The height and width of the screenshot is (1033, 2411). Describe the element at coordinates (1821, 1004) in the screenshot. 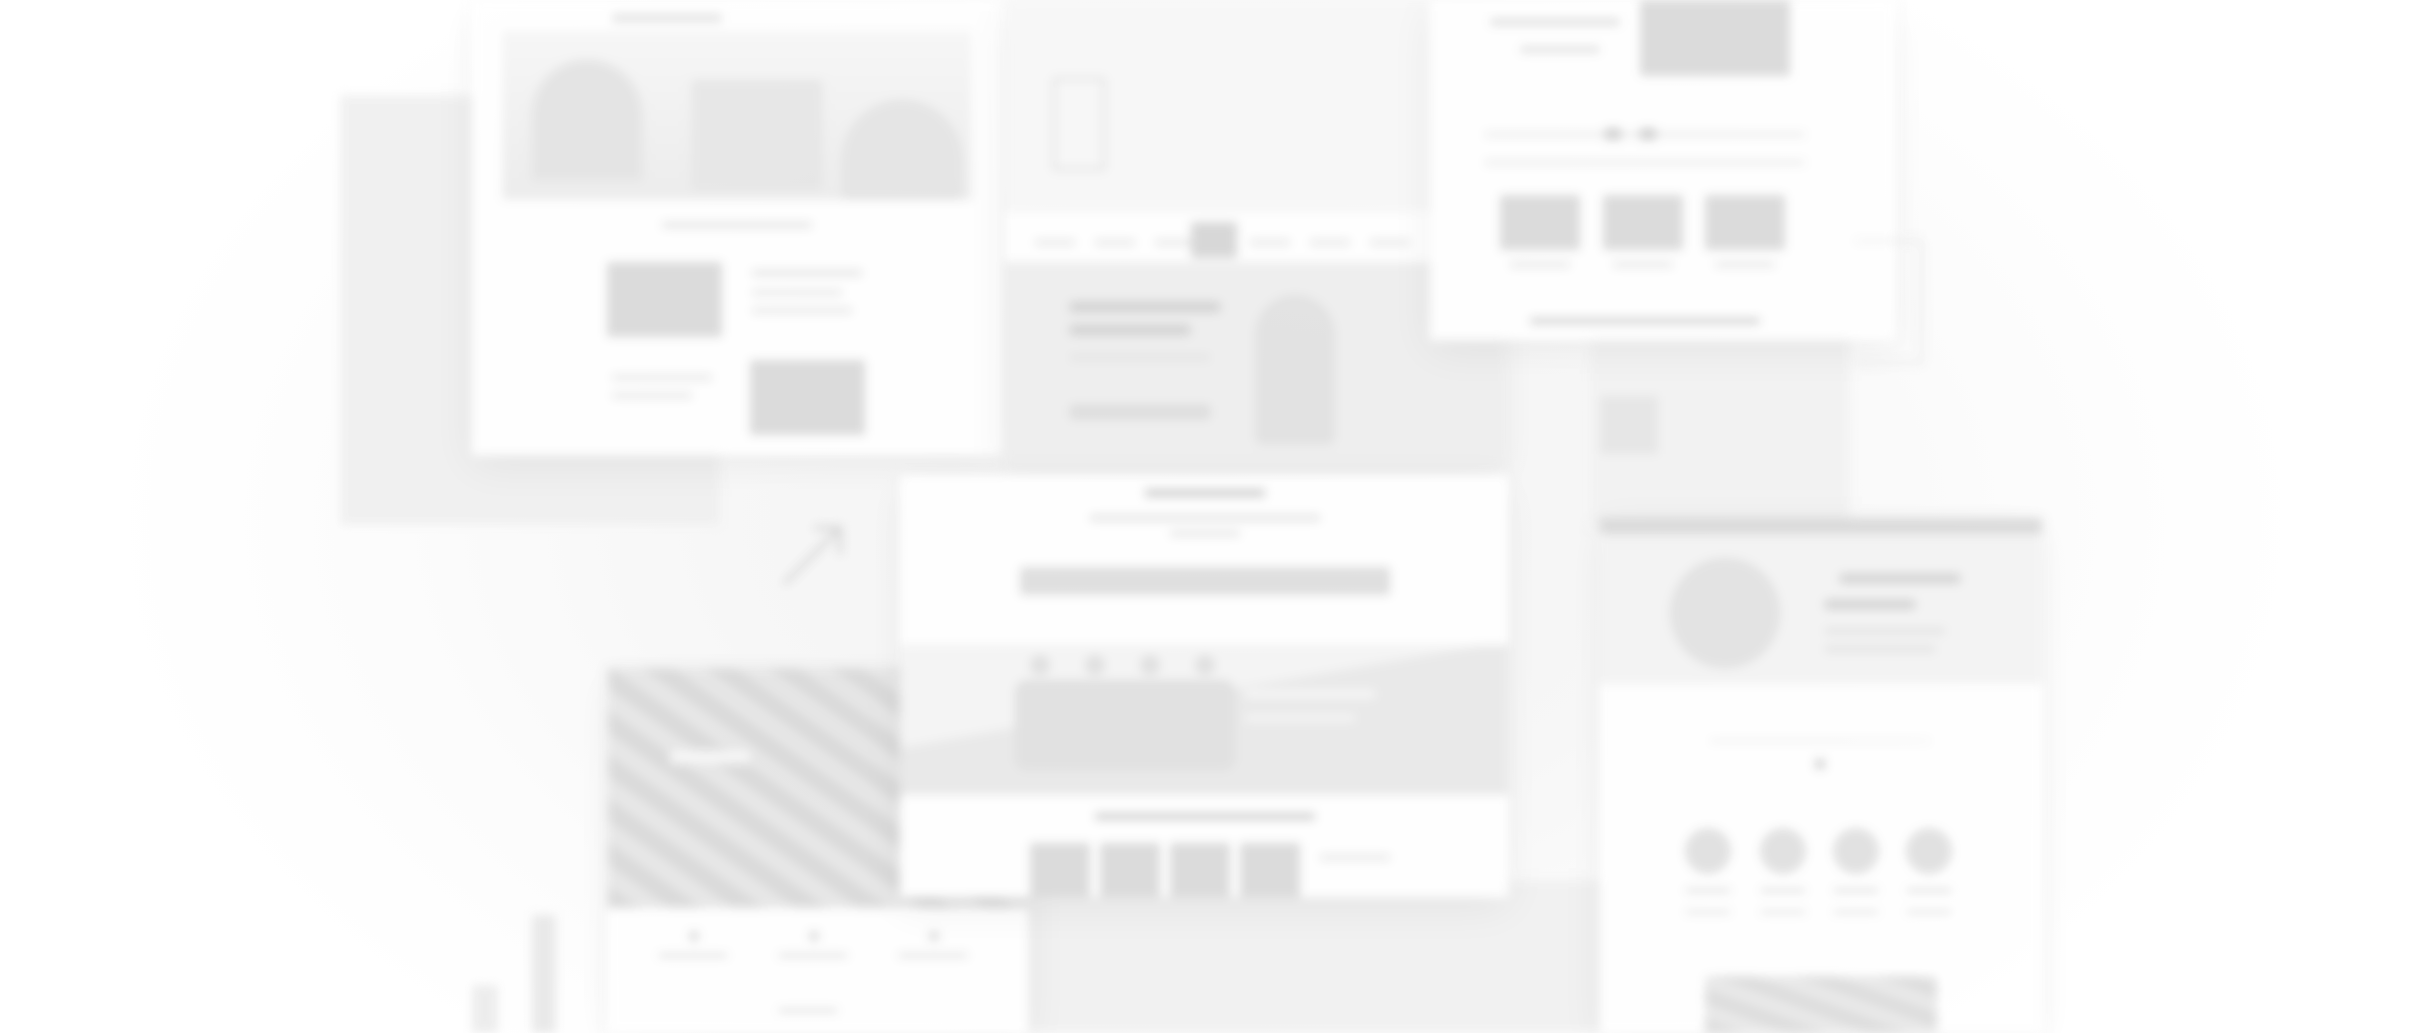

I see `right-bottom-image` at that location.